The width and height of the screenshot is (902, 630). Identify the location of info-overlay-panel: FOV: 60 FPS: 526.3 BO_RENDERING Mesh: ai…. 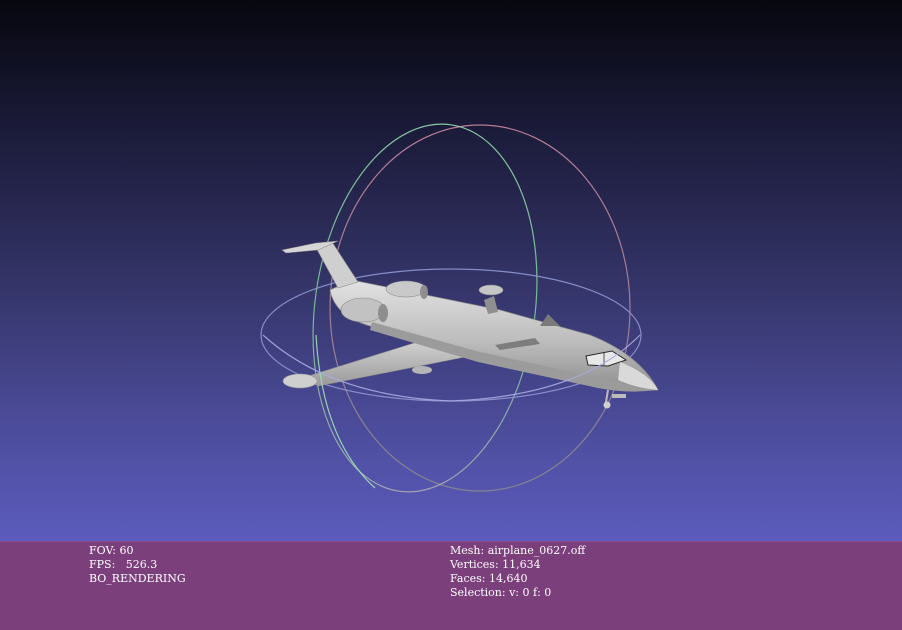
(451, 585).